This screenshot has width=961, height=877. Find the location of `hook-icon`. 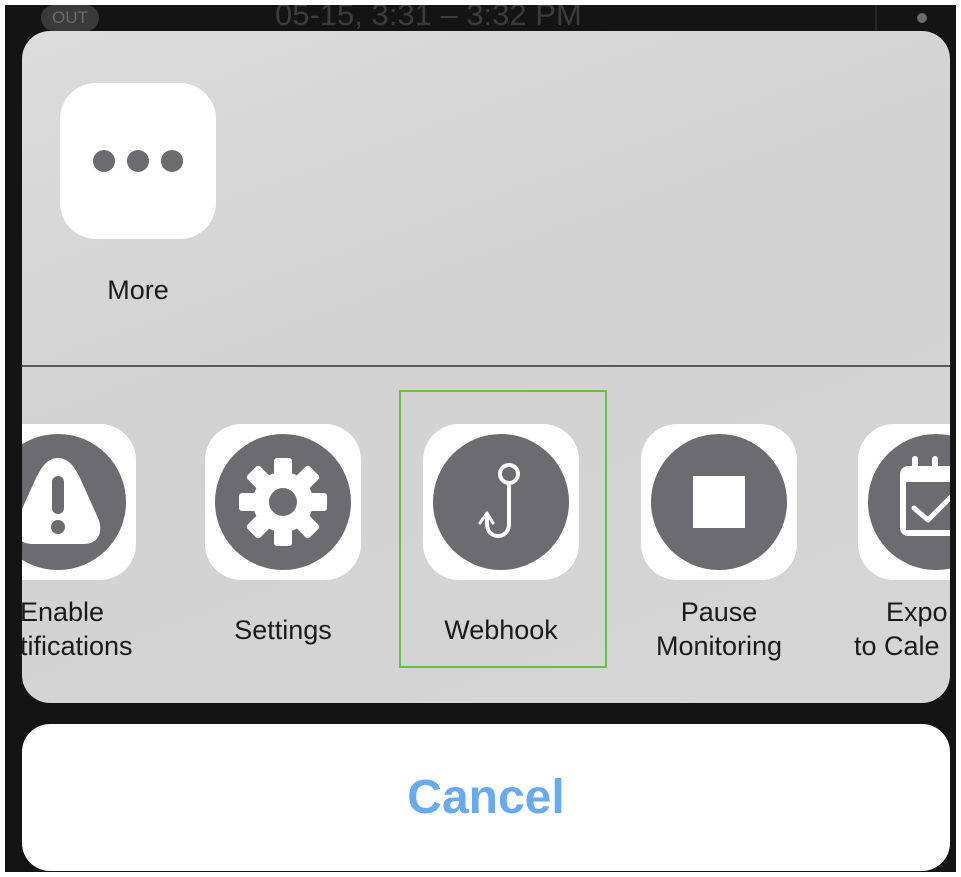

hook-icon is located at coordinates (501, 502).